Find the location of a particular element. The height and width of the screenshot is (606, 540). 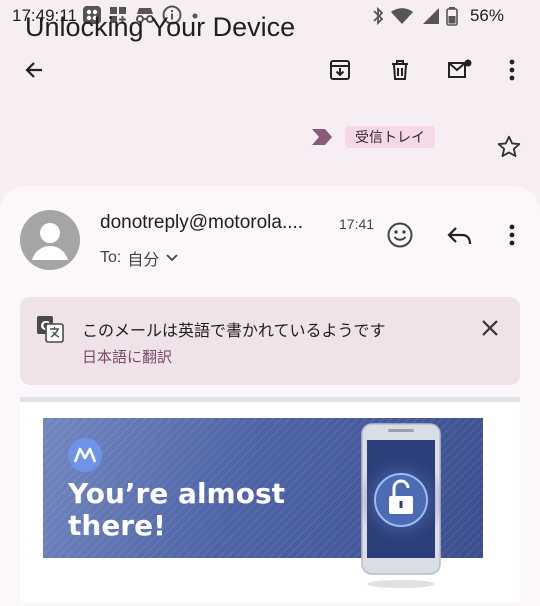

avatar is located at coordinates (50, 240).